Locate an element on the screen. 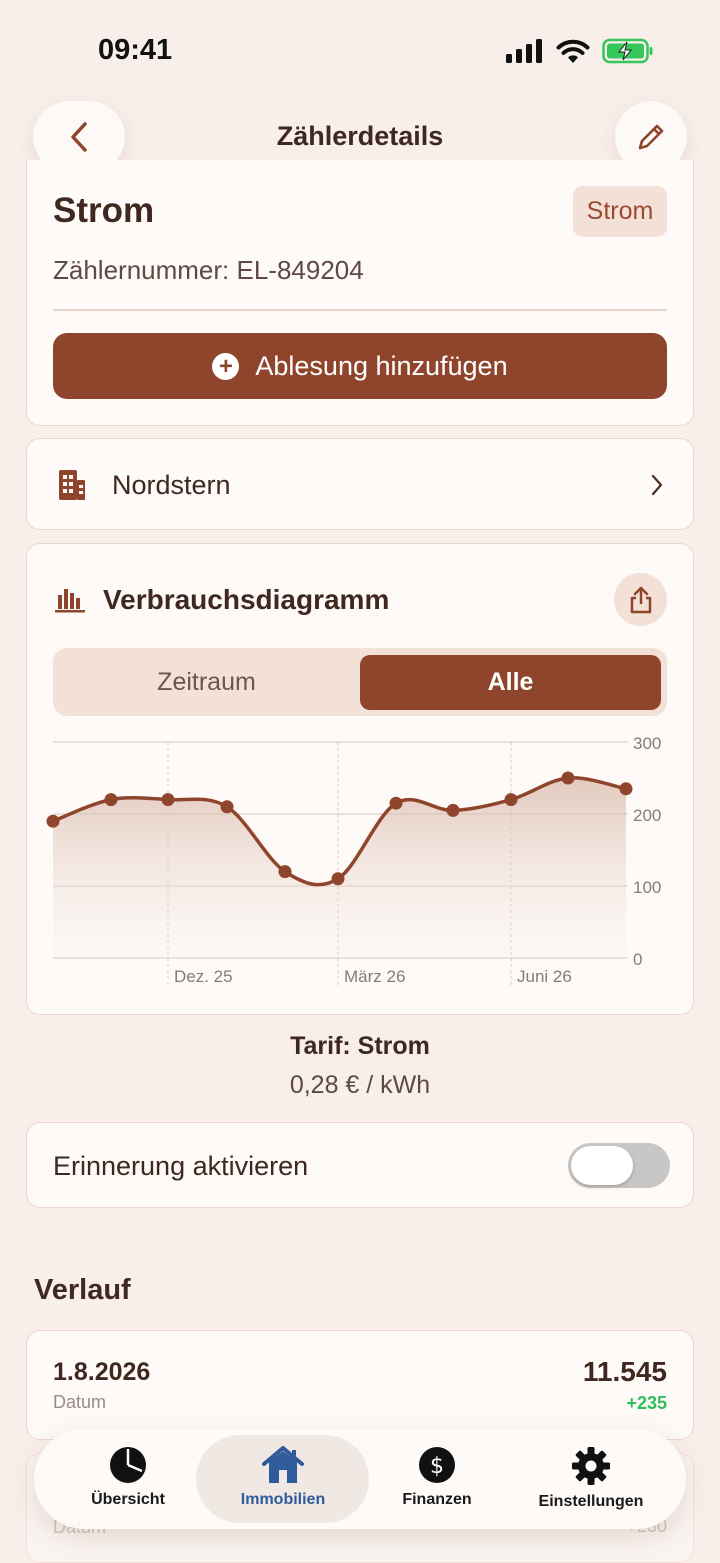 Image resolution: width=720 pixels, height=1563 pixels. tab-label: Finanzen is located at coordinates (437, 1499).